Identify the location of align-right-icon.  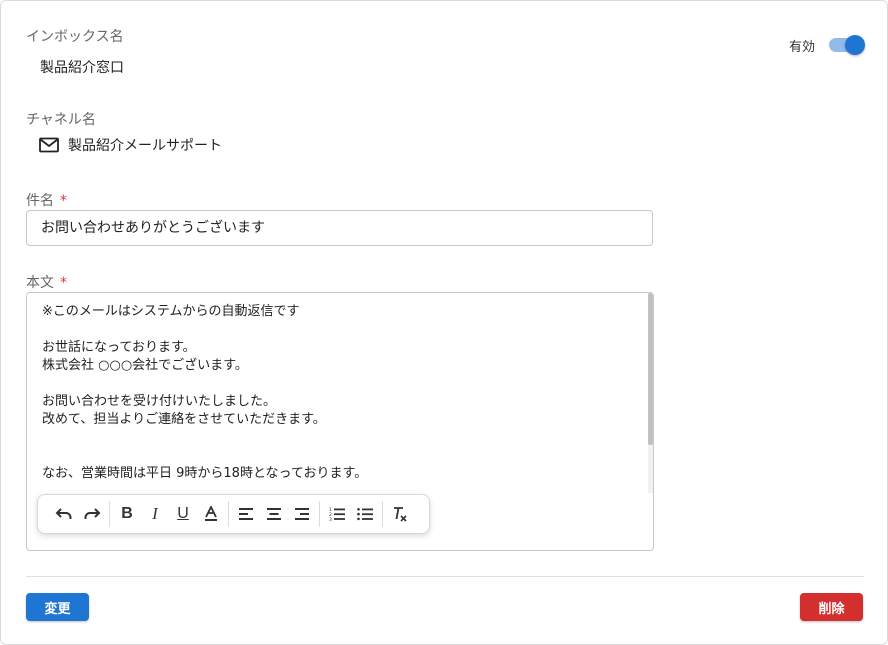
(302, 514).